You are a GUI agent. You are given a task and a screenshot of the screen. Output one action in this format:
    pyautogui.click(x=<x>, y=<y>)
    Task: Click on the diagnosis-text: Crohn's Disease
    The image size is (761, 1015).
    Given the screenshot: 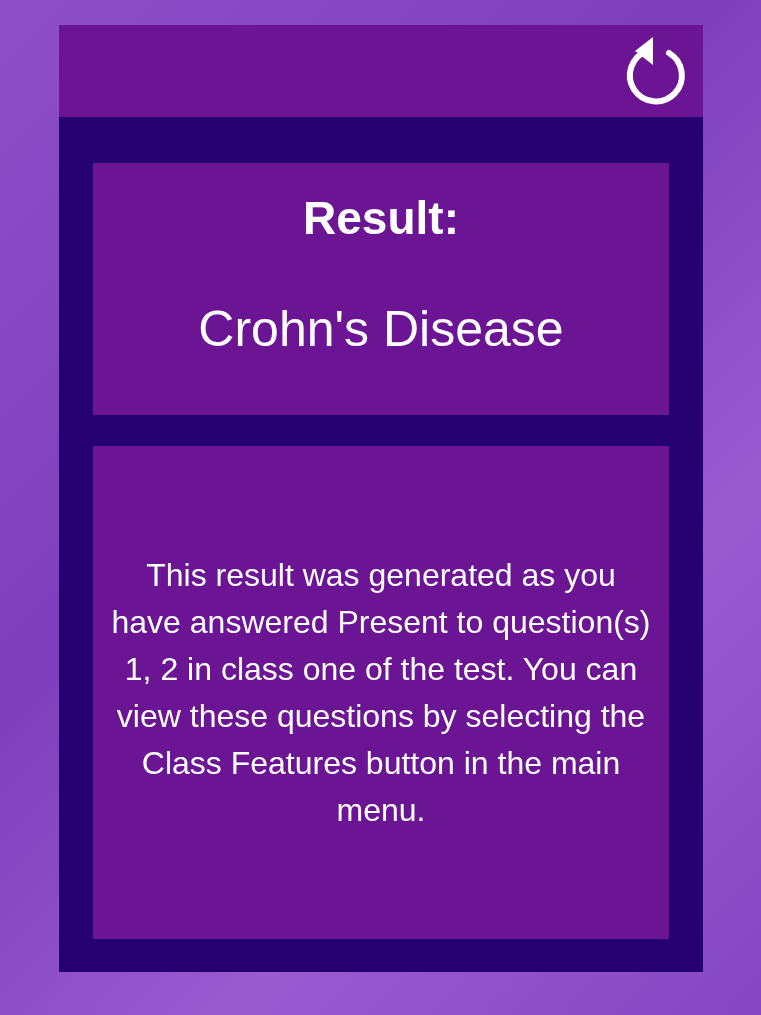 What is the action you would take?
    pyautogui.click(x=381, y=330)
    